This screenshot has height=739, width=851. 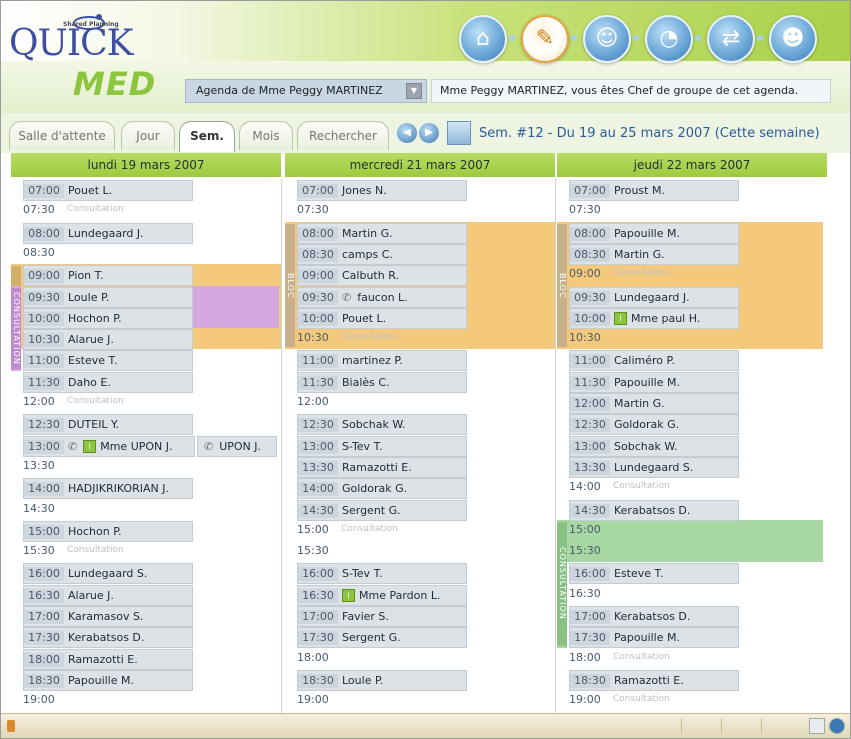 I want to click on appointment: 12:00 Martin G., so click(x=654, y=403).